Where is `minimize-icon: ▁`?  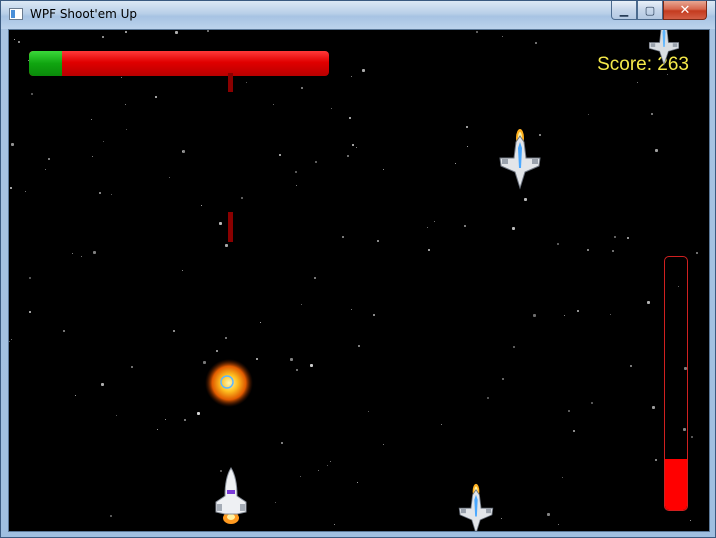
minimize-icon: ▁ is located at coordinates (624, 10).